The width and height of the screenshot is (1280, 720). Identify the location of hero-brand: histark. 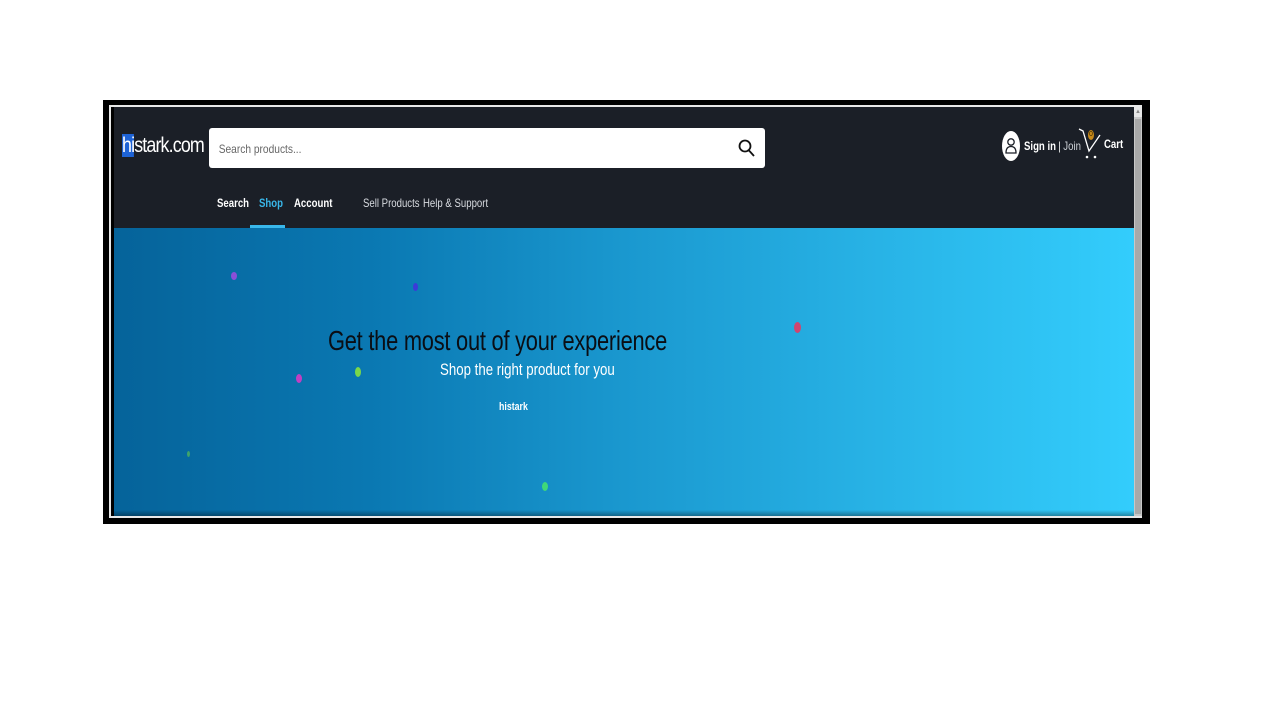
(513, 407).